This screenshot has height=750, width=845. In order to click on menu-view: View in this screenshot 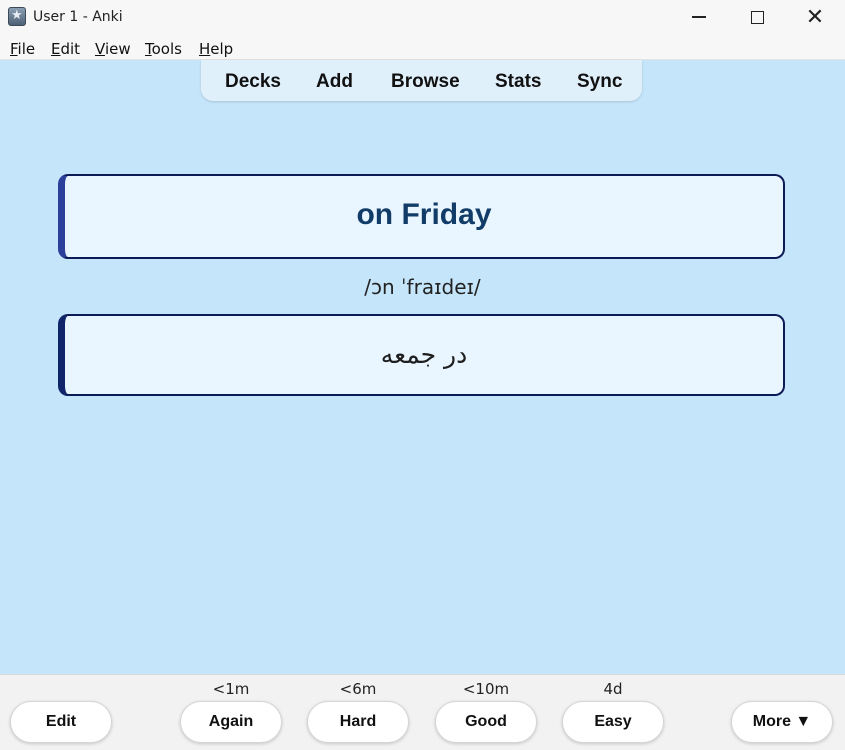, I will do `click(113, 49)`.